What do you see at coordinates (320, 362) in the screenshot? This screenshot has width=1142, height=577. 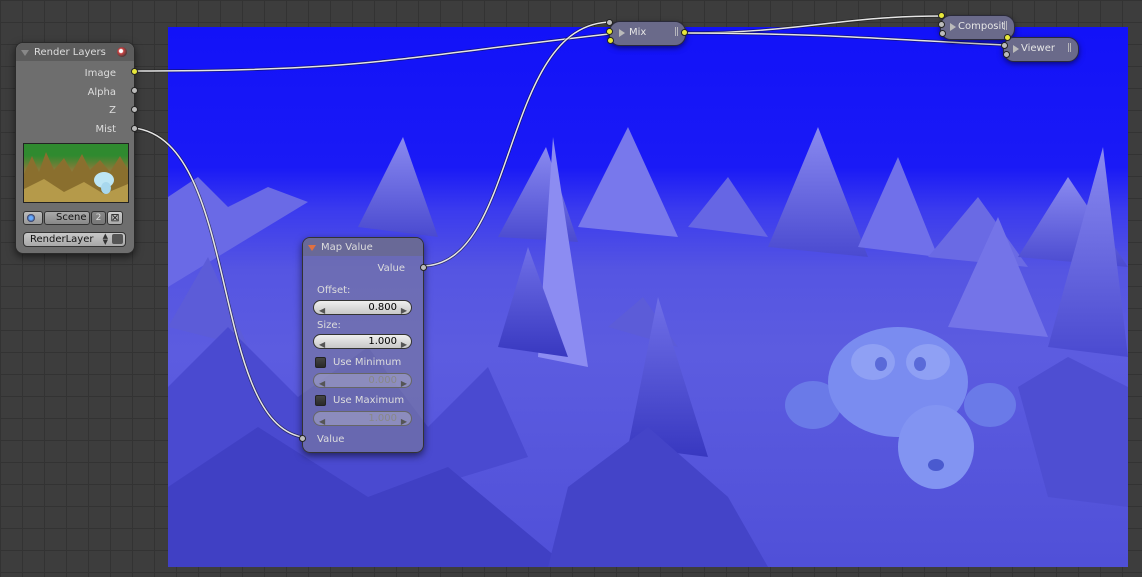 I see `use-minimum-checkbox` at bounding box center [320, 362].